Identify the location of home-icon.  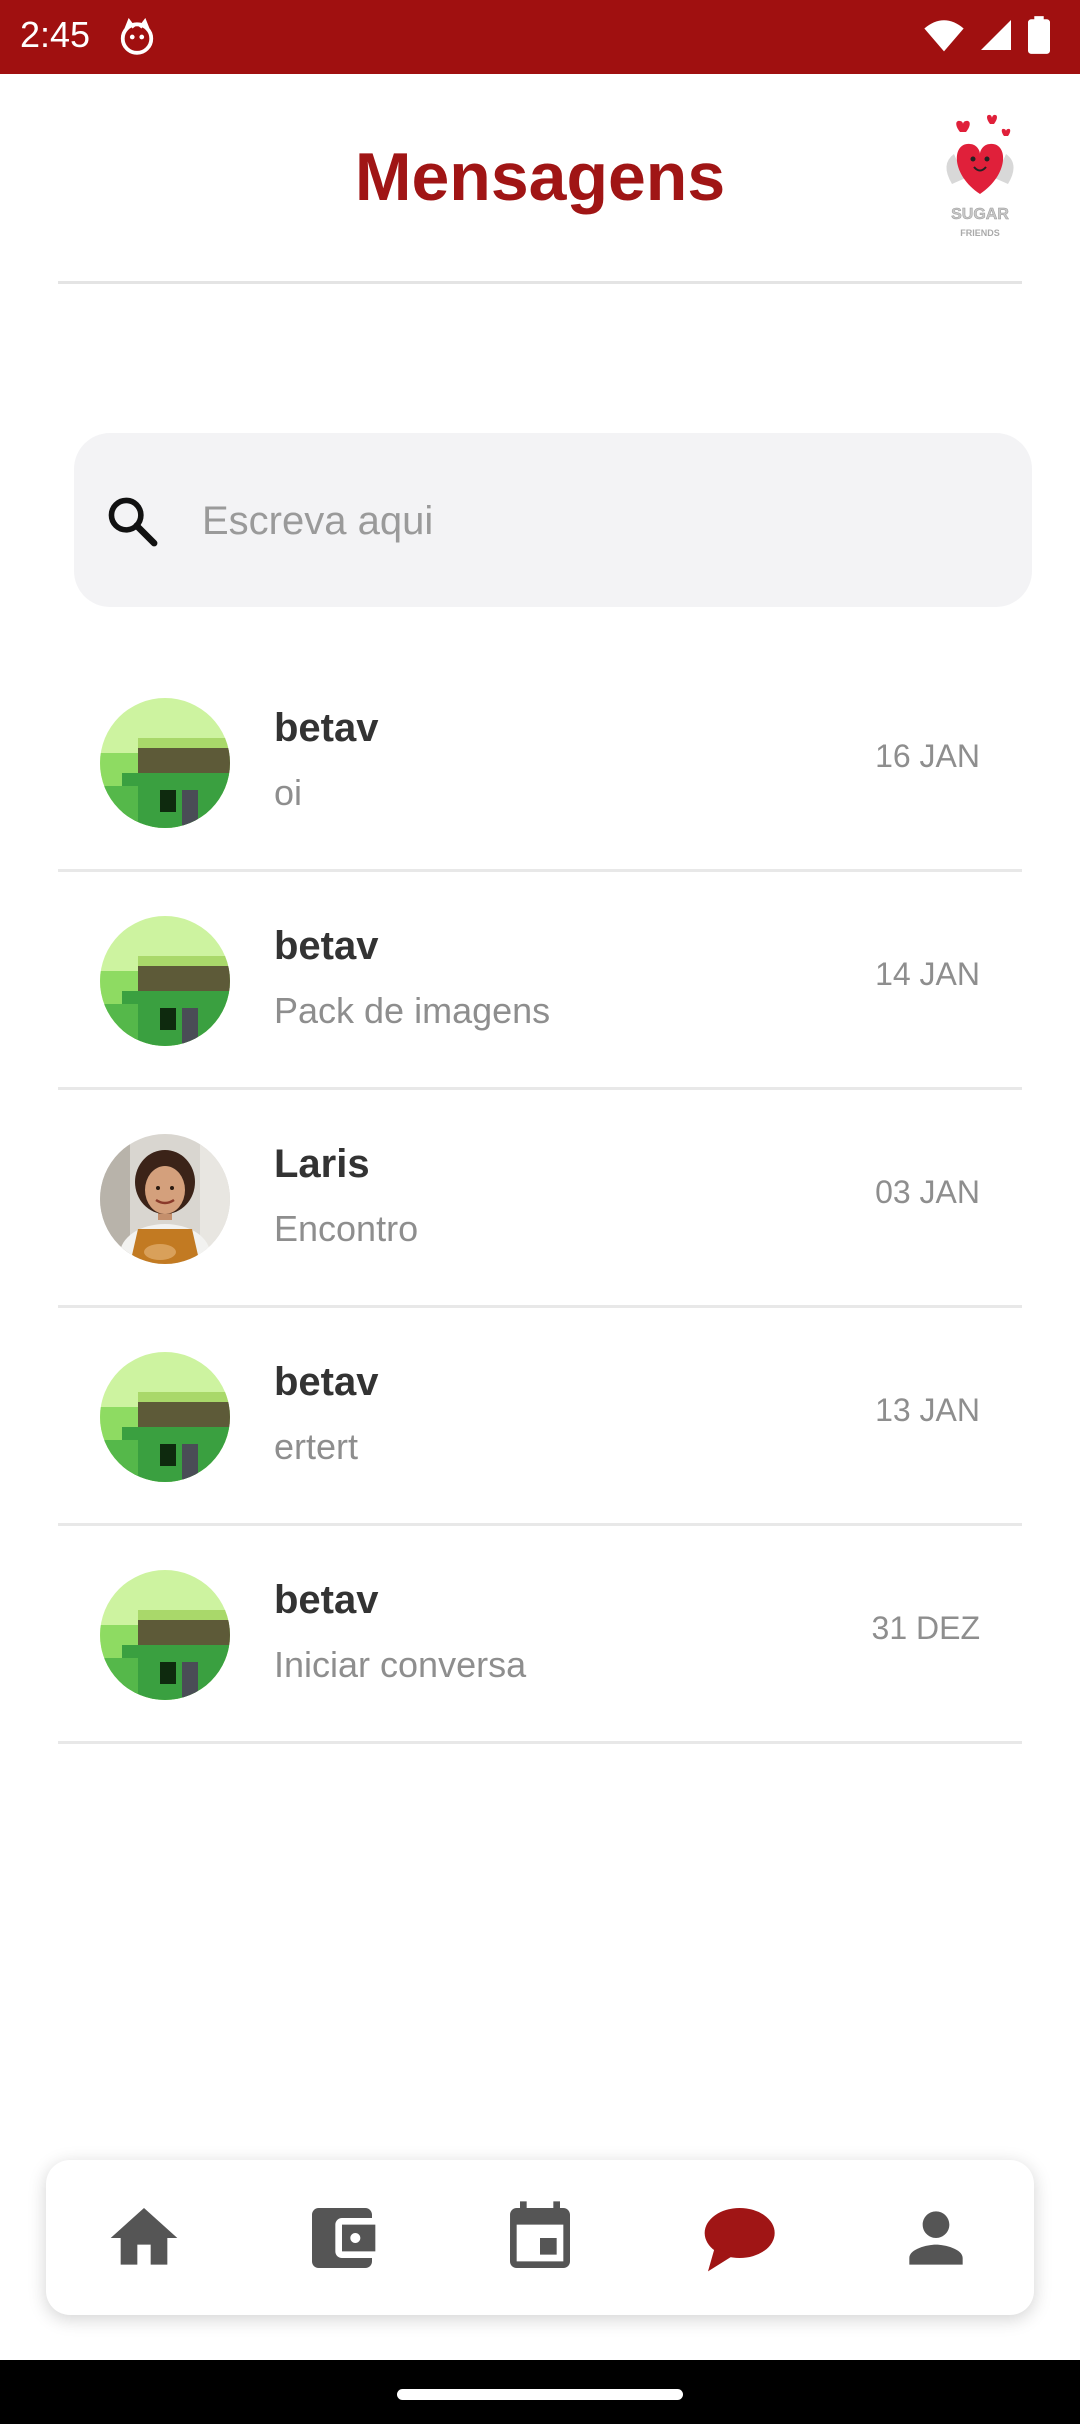
(144, 2236).